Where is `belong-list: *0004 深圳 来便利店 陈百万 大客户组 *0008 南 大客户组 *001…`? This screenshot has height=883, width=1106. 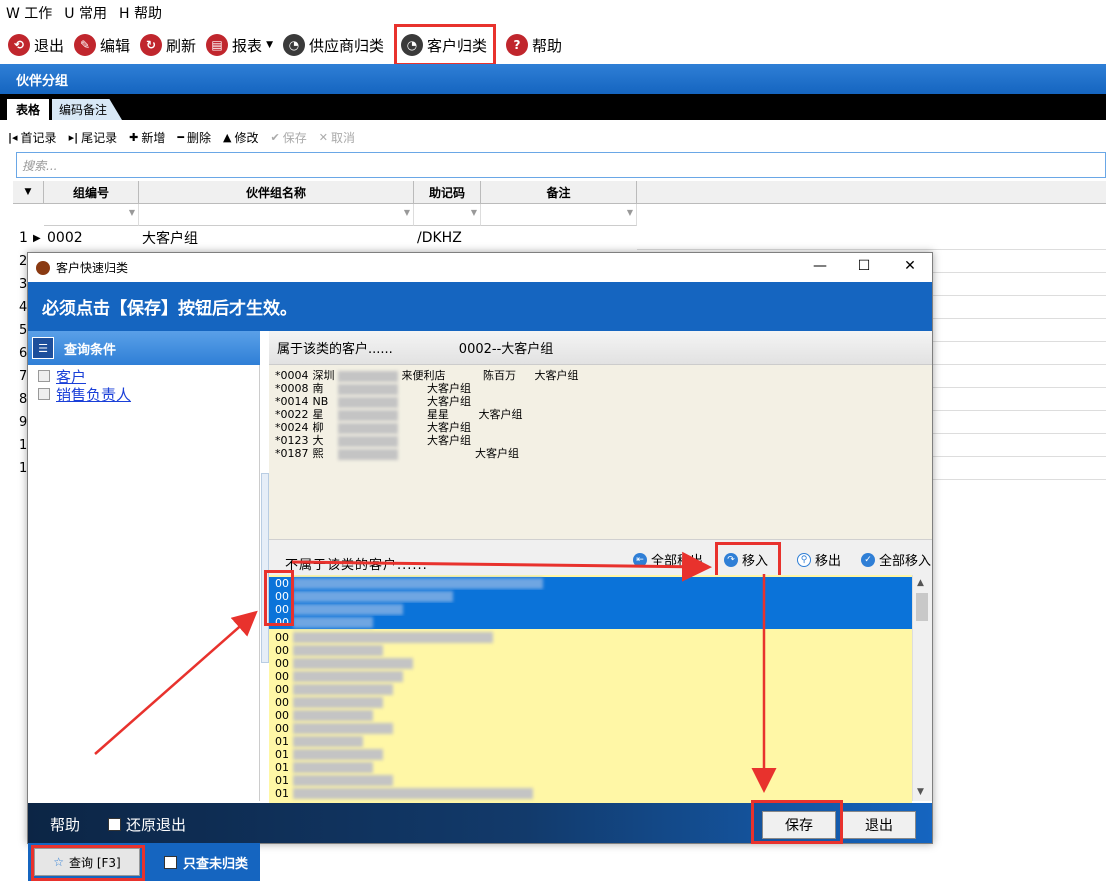 belong-list: *0004 深圳 来便利店 陈百万 大客户组 *0008 南 大客户组 *001… is located at coordinates (600, 452).